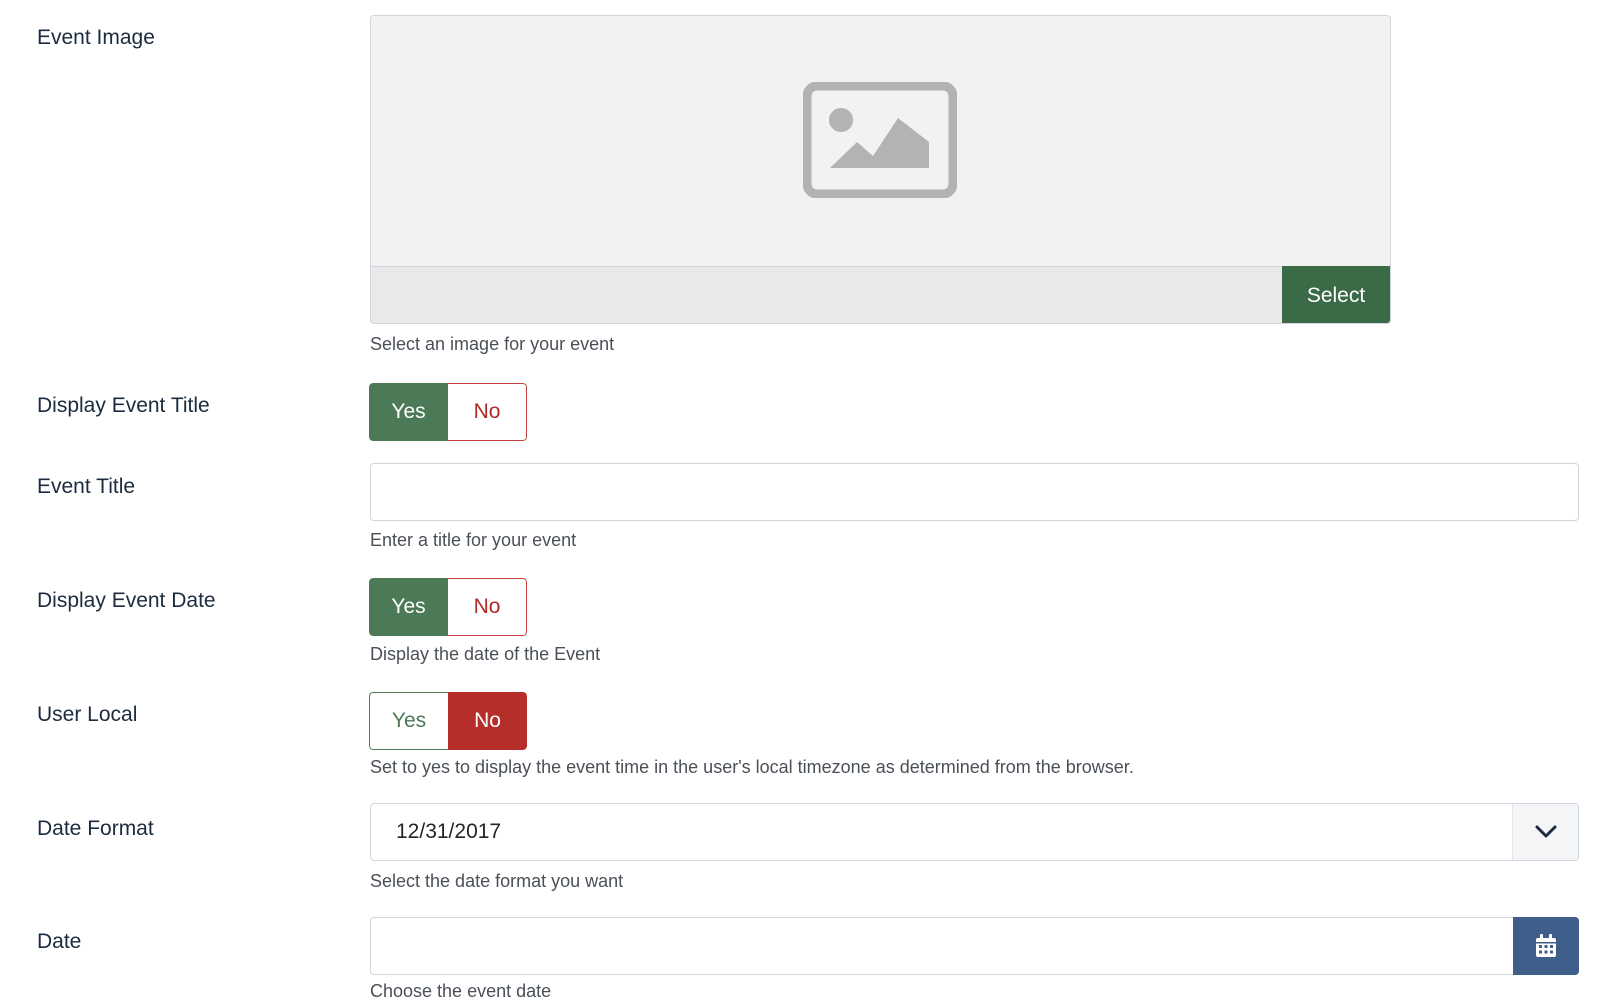 The height and width of the screenshot is (999, 1600). Describe the element at coordinates (449, 831) in the screenshot. I see `date-format-selected-value: 12/31/2017` at that location.